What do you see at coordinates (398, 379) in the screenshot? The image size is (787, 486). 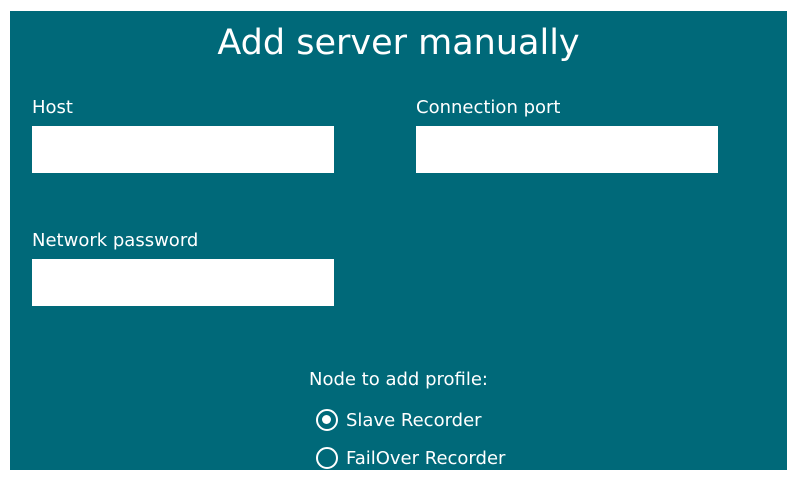 I see `profile-label: Node to add profile:` at bounding box center [398, 379].